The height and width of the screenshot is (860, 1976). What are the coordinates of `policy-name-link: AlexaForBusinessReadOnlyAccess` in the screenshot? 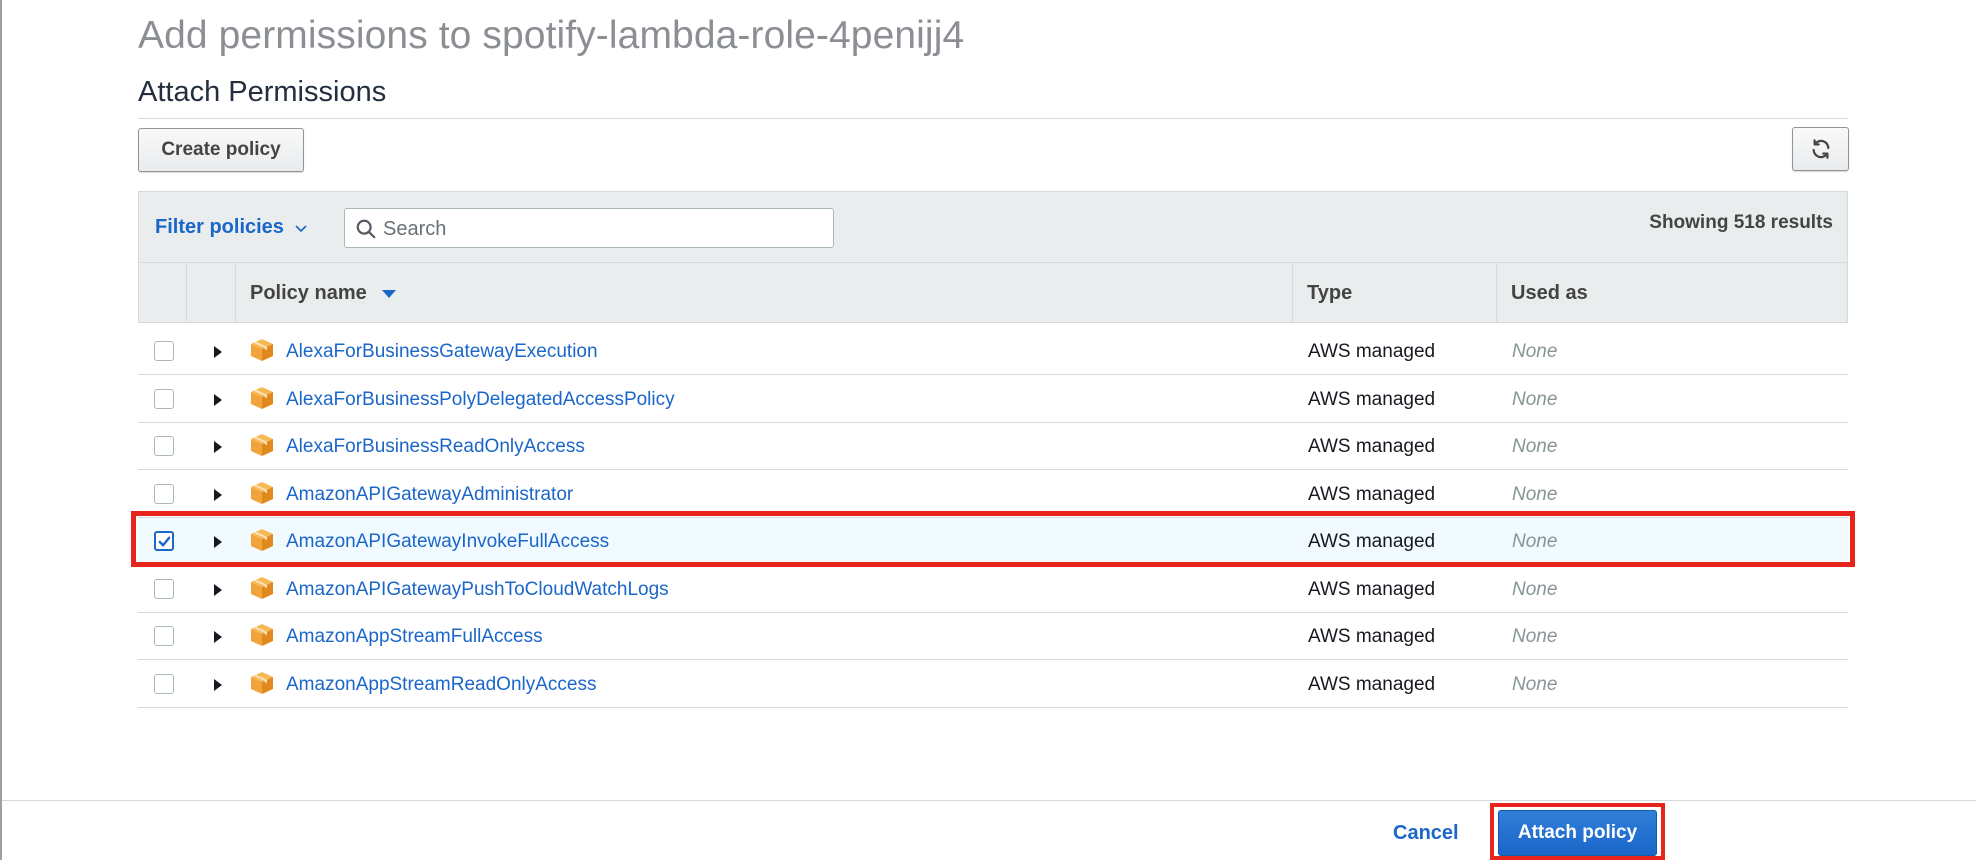 It's located at (435, 447).